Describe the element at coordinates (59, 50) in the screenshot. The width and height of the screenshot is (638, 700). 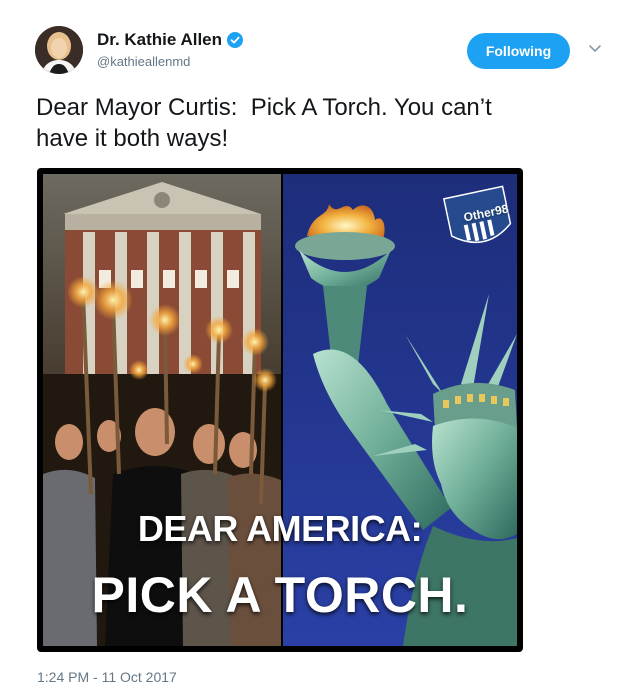
I see `avatar` at that location.